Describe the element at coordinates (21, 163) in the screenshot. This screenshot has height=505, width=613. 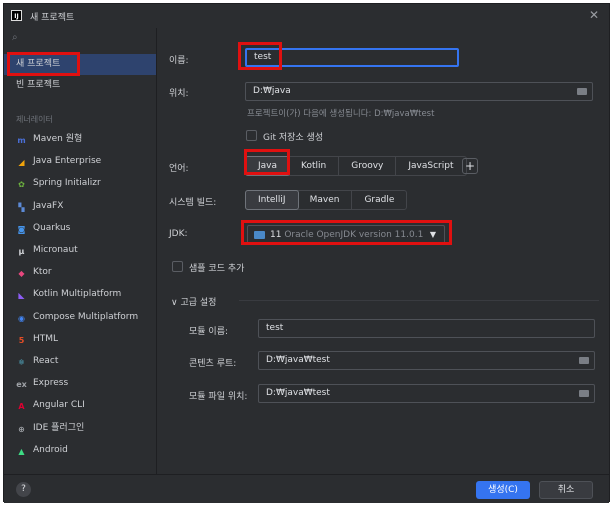
I see `java-enterprise-icon: ◢` at that location.